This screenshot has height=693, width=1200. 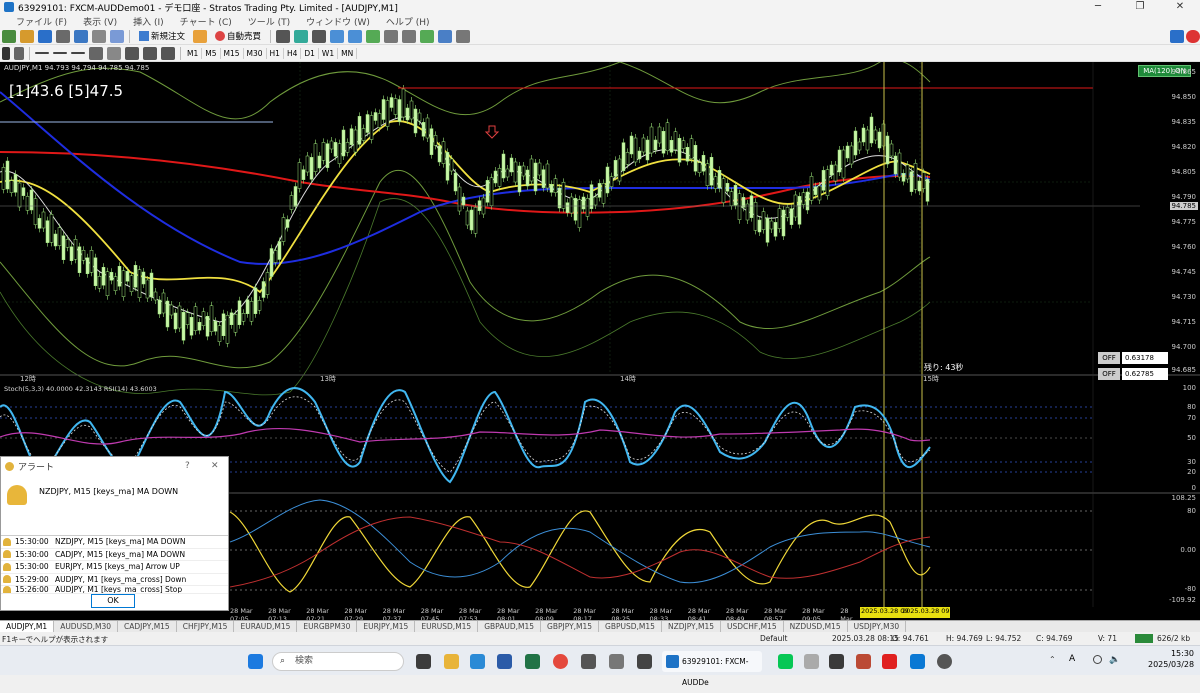 I want to click on fibonacci-icon, so click(x=114, y=53).